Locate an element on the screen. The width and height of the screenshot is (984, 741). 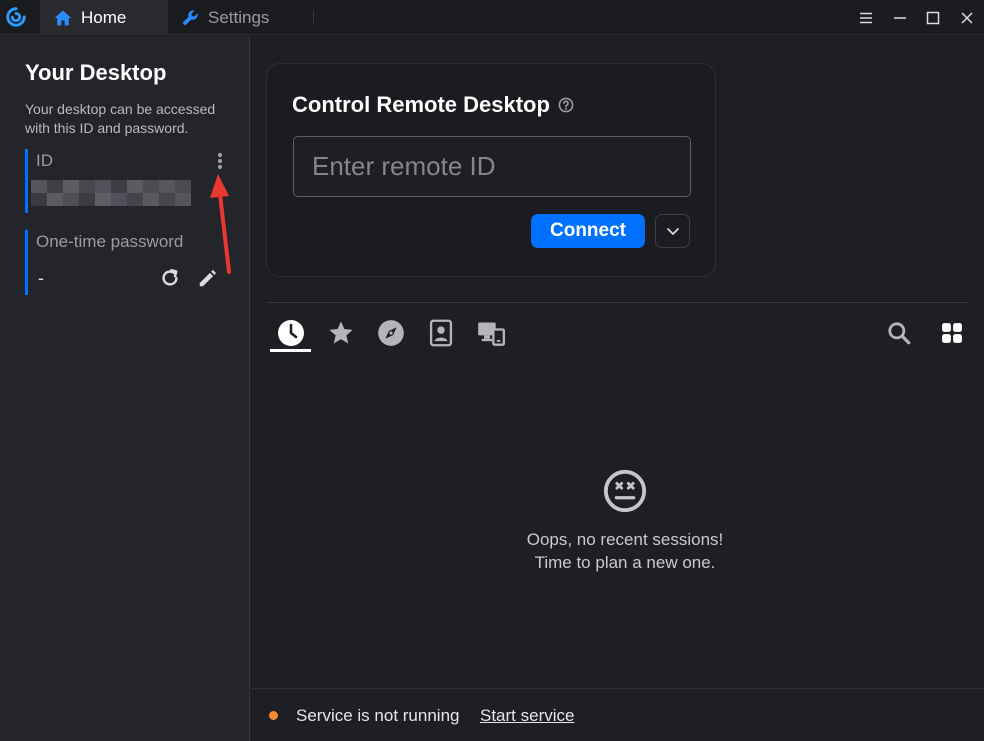
sad-face-icon is located at coordinates (625, 491).